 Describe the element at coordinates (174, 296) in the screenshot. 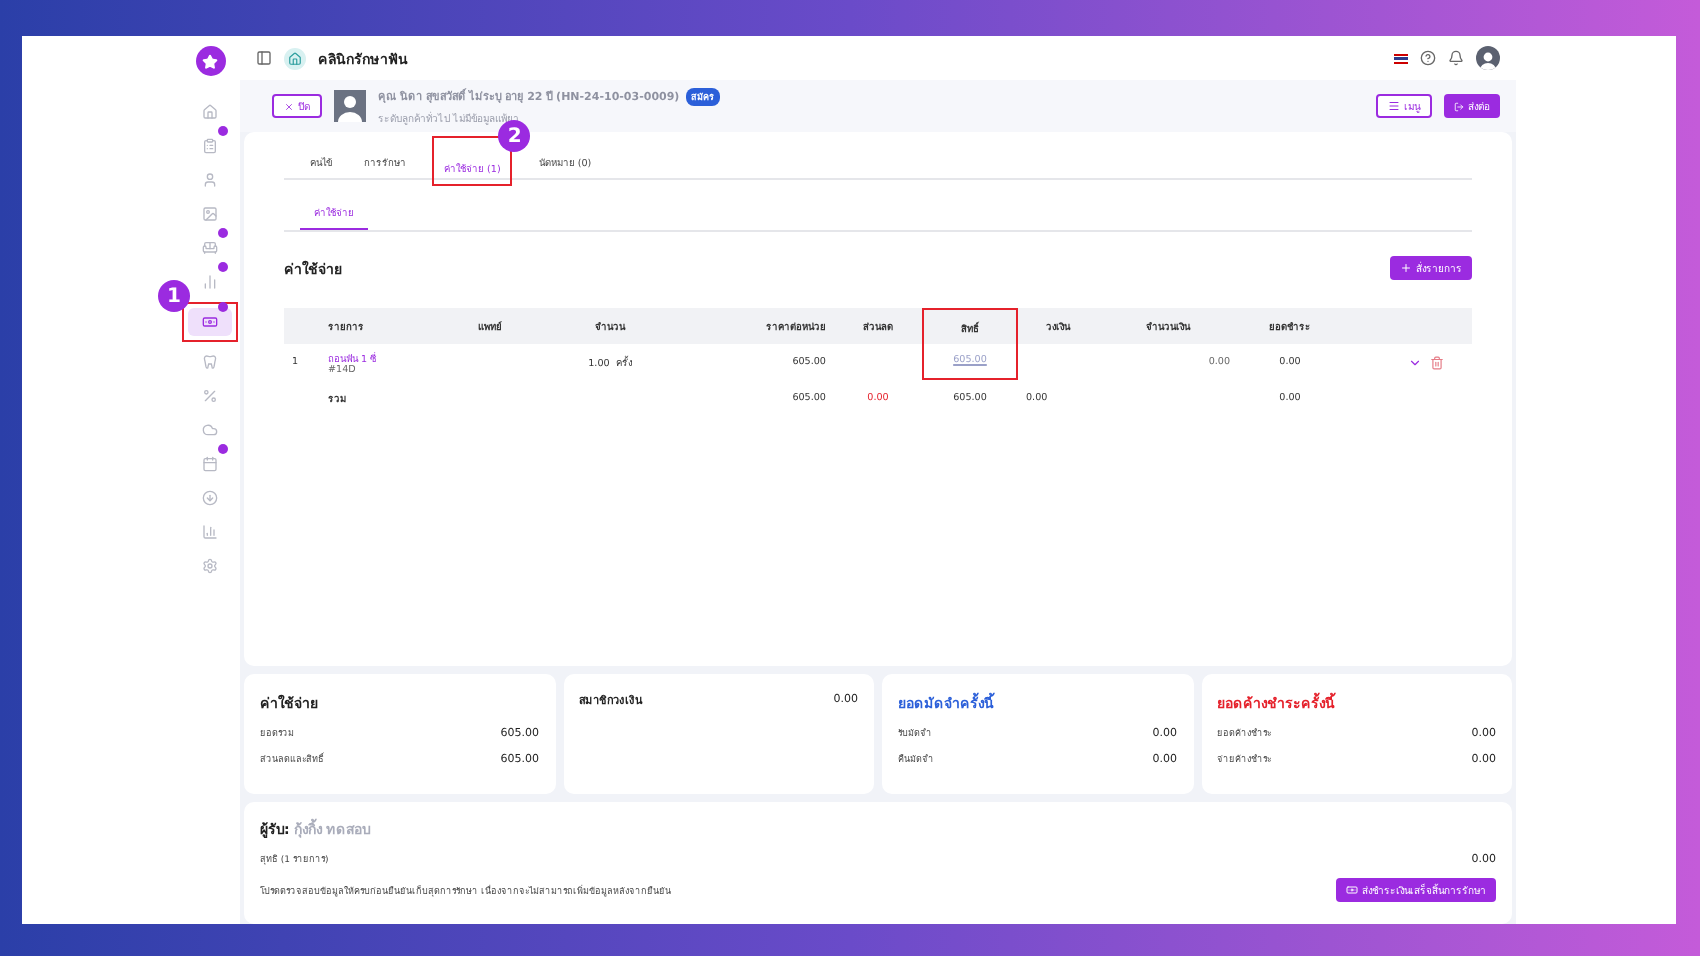

I see `step-number: 1` at that location.